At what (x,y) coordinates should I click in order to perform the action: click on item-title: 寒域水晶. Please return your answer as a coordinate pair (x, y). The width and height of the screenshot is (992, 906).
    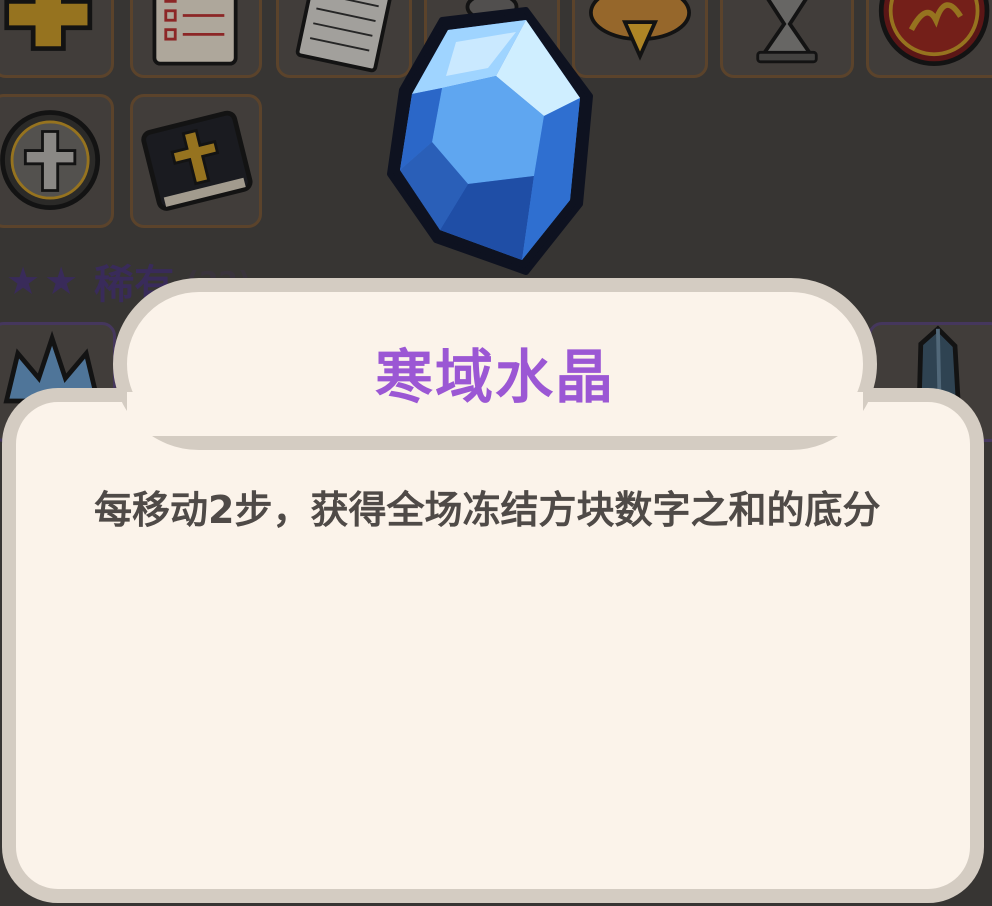
    Looking at the image, I should click on (494, 377).